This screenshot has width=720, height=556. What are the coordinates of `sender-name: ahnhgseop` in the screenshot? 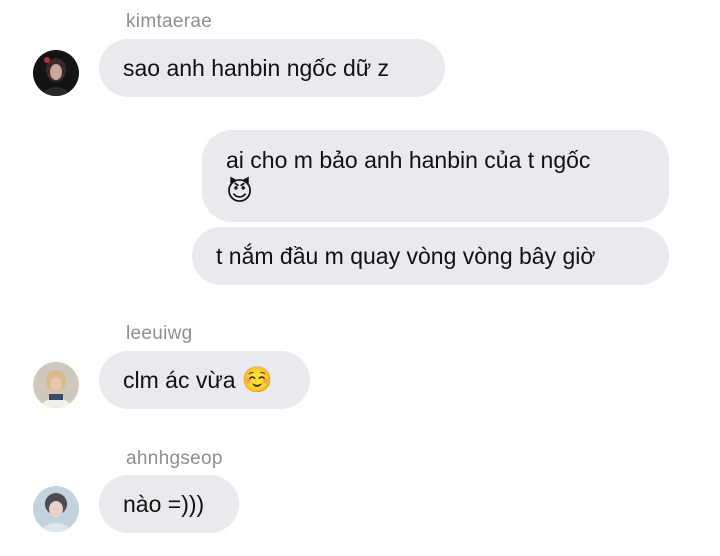 It's located at (174, 458).